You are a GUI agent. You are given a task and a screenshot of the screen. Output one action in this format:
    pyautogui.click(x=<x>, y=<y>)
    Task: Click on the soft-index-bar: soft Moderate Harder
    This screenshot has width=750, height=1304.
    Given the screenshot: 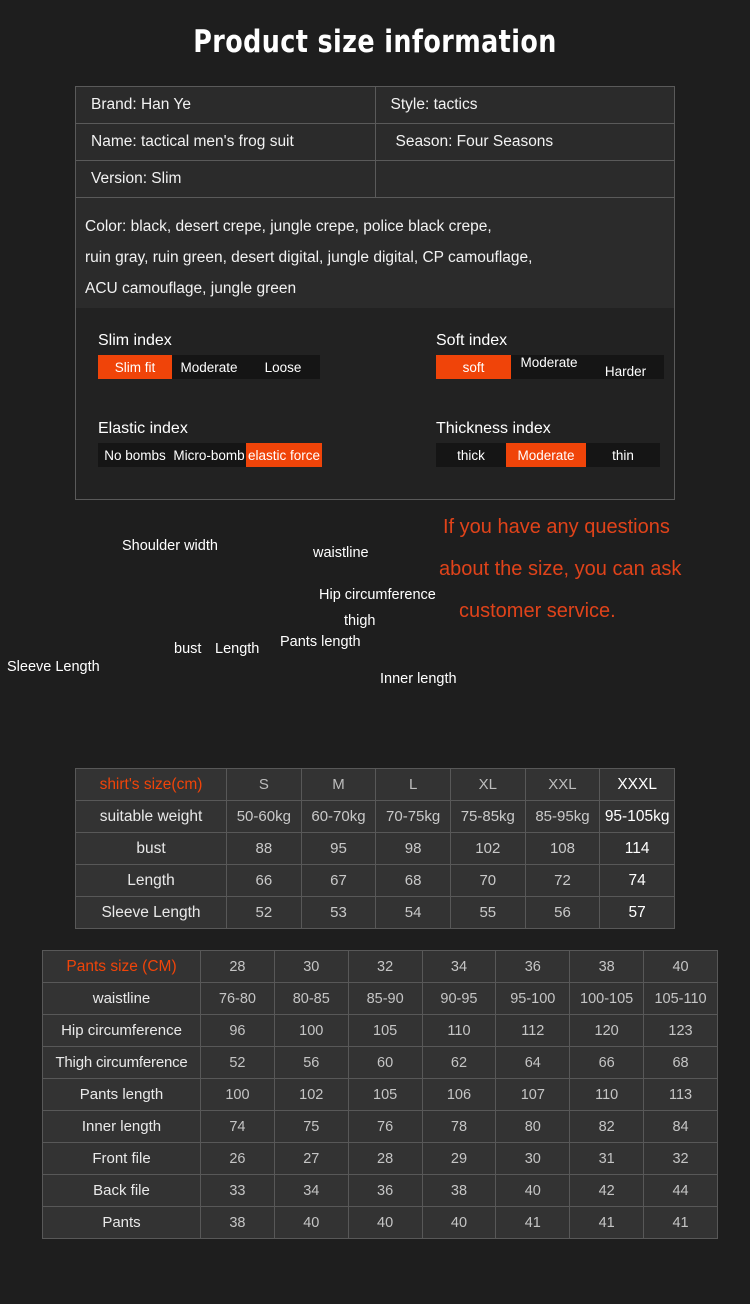 What is the action you would take?
    pyautogui.click(x=550, y=367)
    